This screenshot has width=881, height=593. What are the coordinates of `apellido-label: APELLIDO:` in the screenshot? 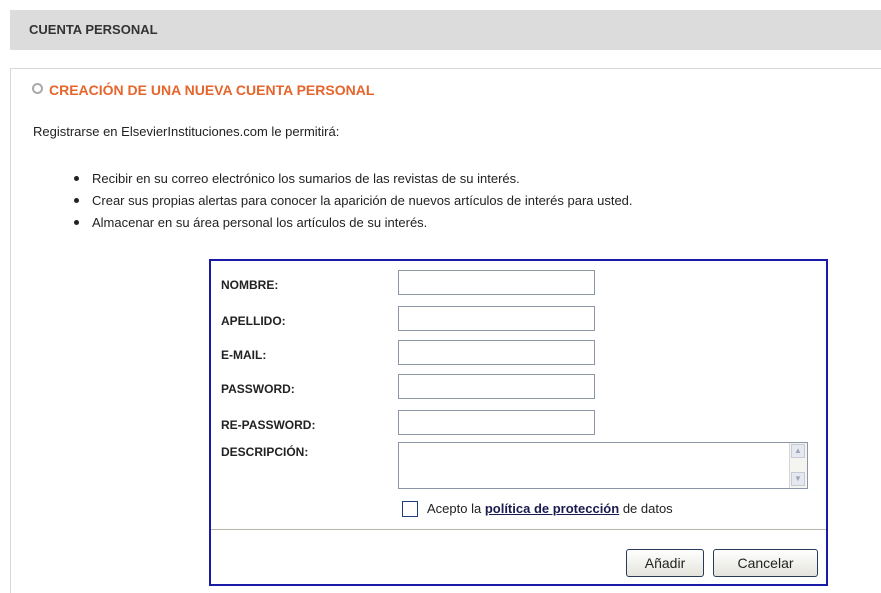 It's located at (253, 321).